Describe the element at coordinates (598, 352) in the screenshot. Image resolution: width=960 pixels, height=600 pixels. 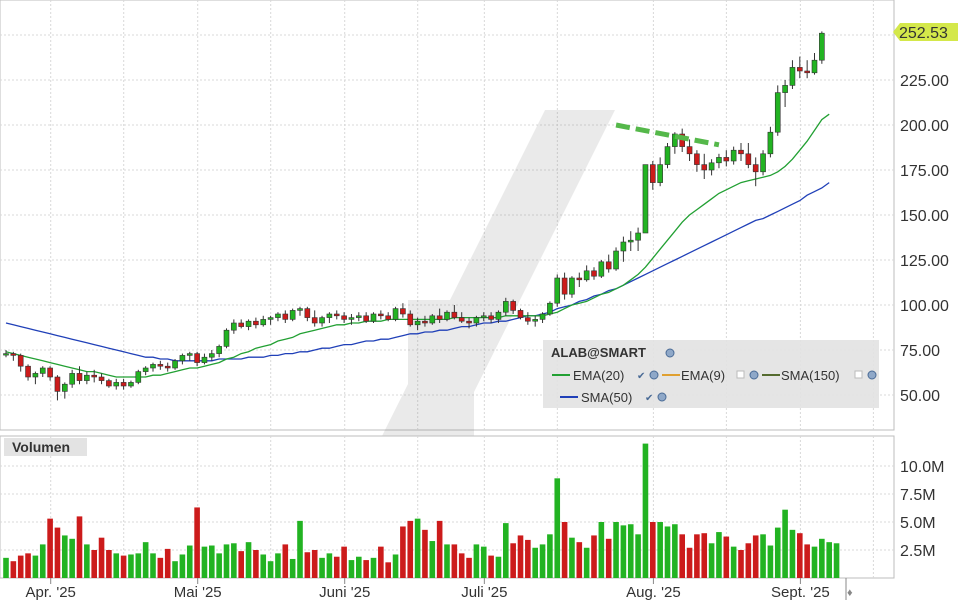
I see `legend-title: ALAB@SMART` at that location.